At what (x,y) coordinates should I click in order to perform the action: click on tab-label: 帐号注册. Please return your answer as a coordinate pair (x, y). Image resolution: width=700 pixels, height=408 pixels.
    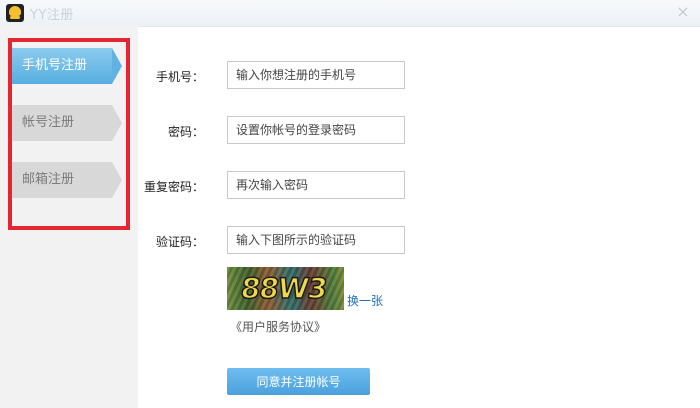
    Looking at the image, I should click on (48, 122).